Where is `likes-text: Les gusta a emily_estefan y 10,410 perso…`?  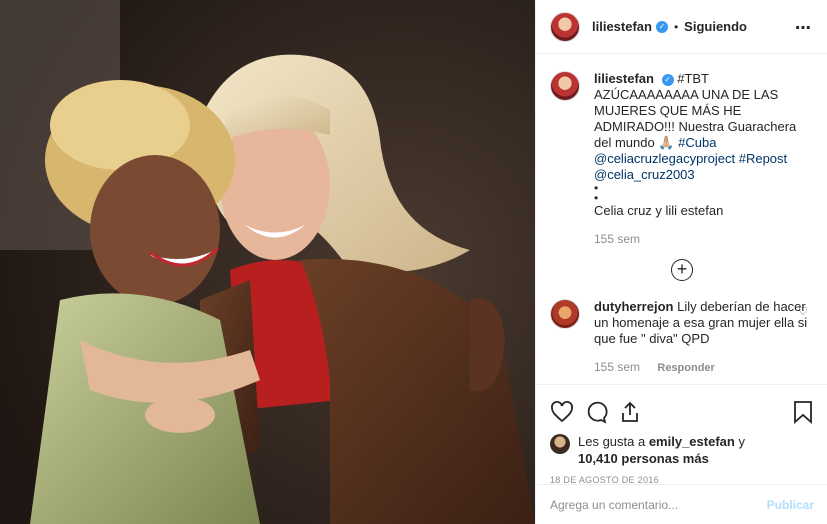
likes-text: Les gusta a emily_estefan y 10,410 perso… is located at coordinates (661, 450).